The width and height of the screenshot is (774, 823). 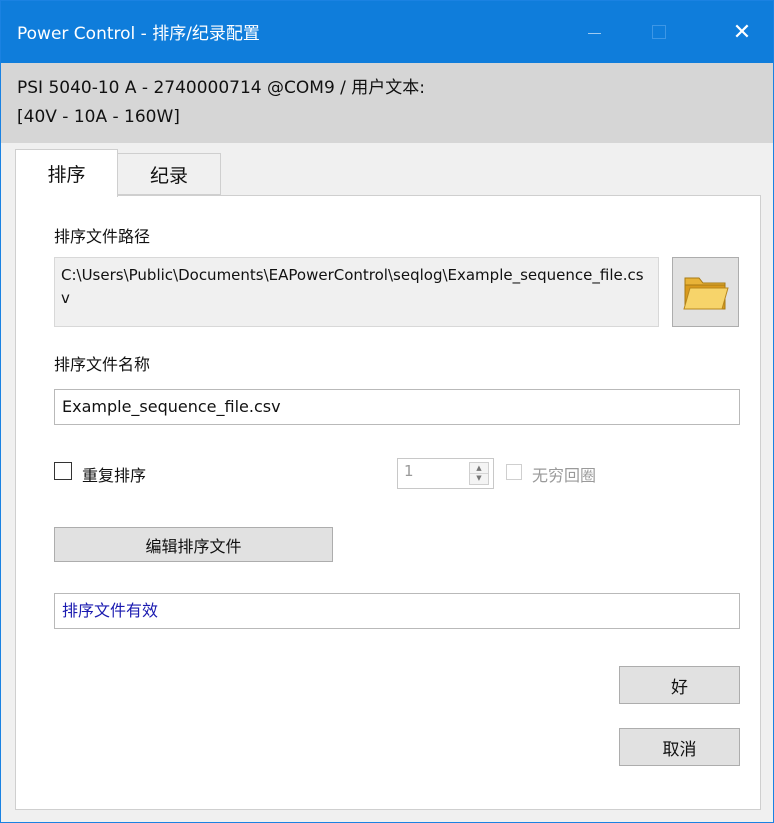 I want to click on infinite-loop-label: 无穷回圈, so click(x=564, y=475).